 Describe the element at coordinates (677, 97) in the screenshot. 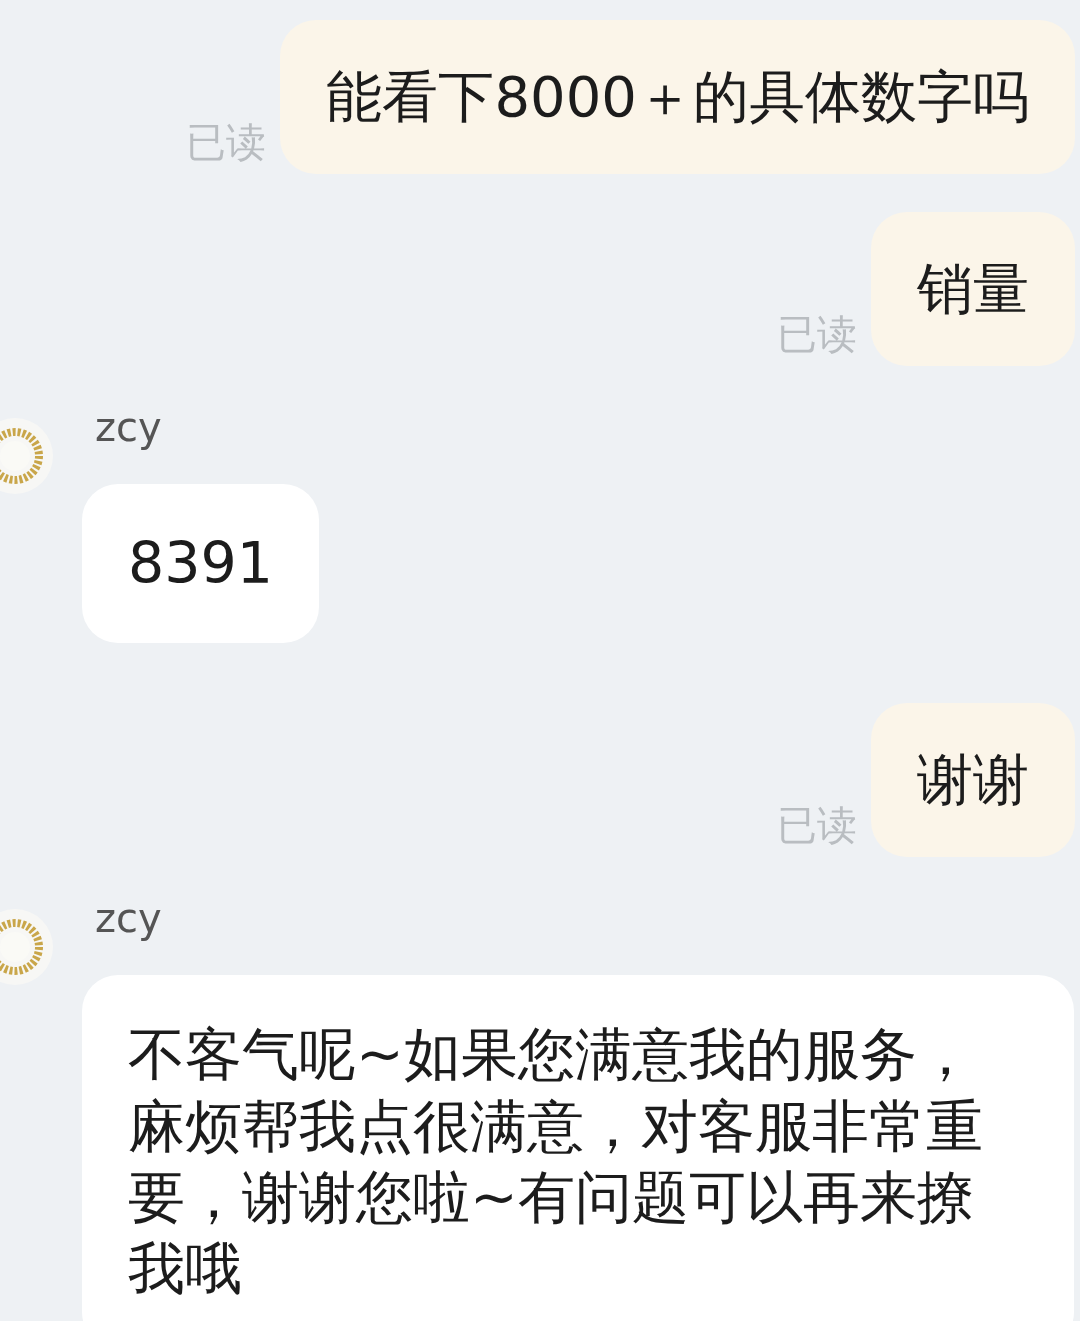

I see `message-bubble: 能看下8000＋的具体数字吗` at that location.